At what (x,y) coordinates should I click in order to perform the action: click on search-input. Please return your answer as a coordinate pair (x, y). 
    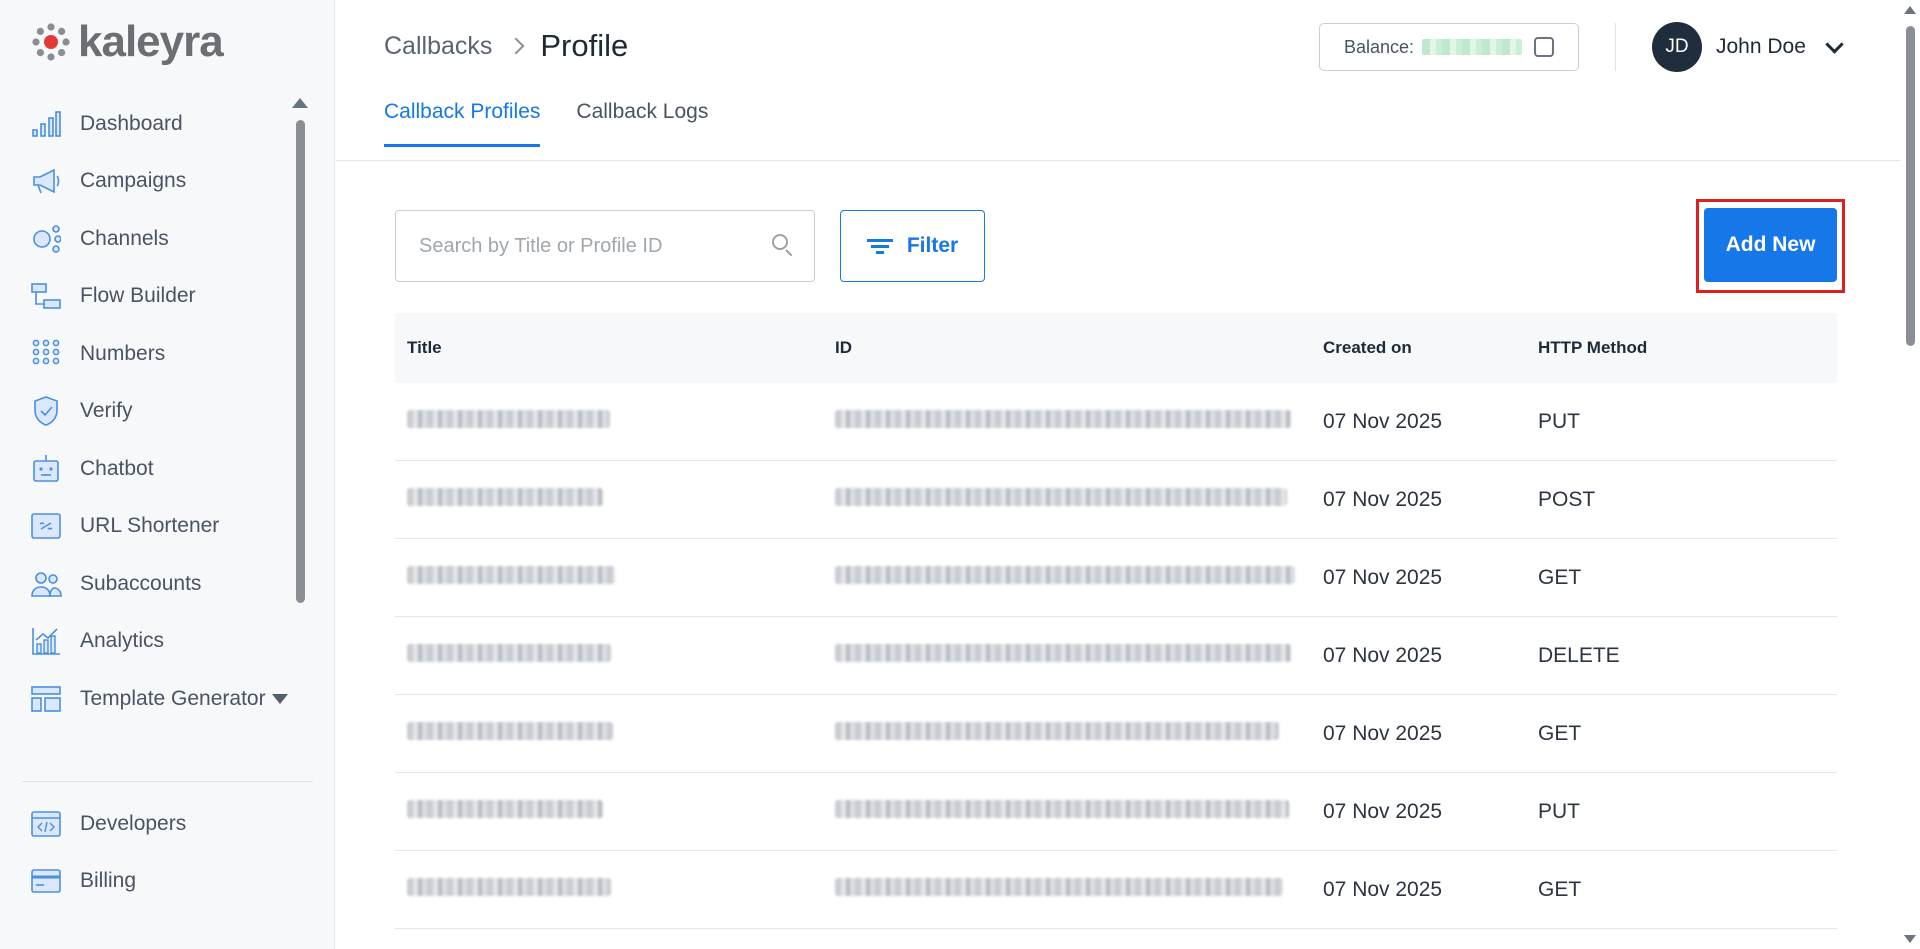
    Looking at the image, I should click on (595, 246).